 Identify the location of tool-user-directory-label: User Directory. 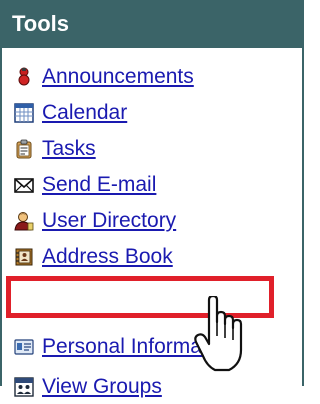
(109, 221).